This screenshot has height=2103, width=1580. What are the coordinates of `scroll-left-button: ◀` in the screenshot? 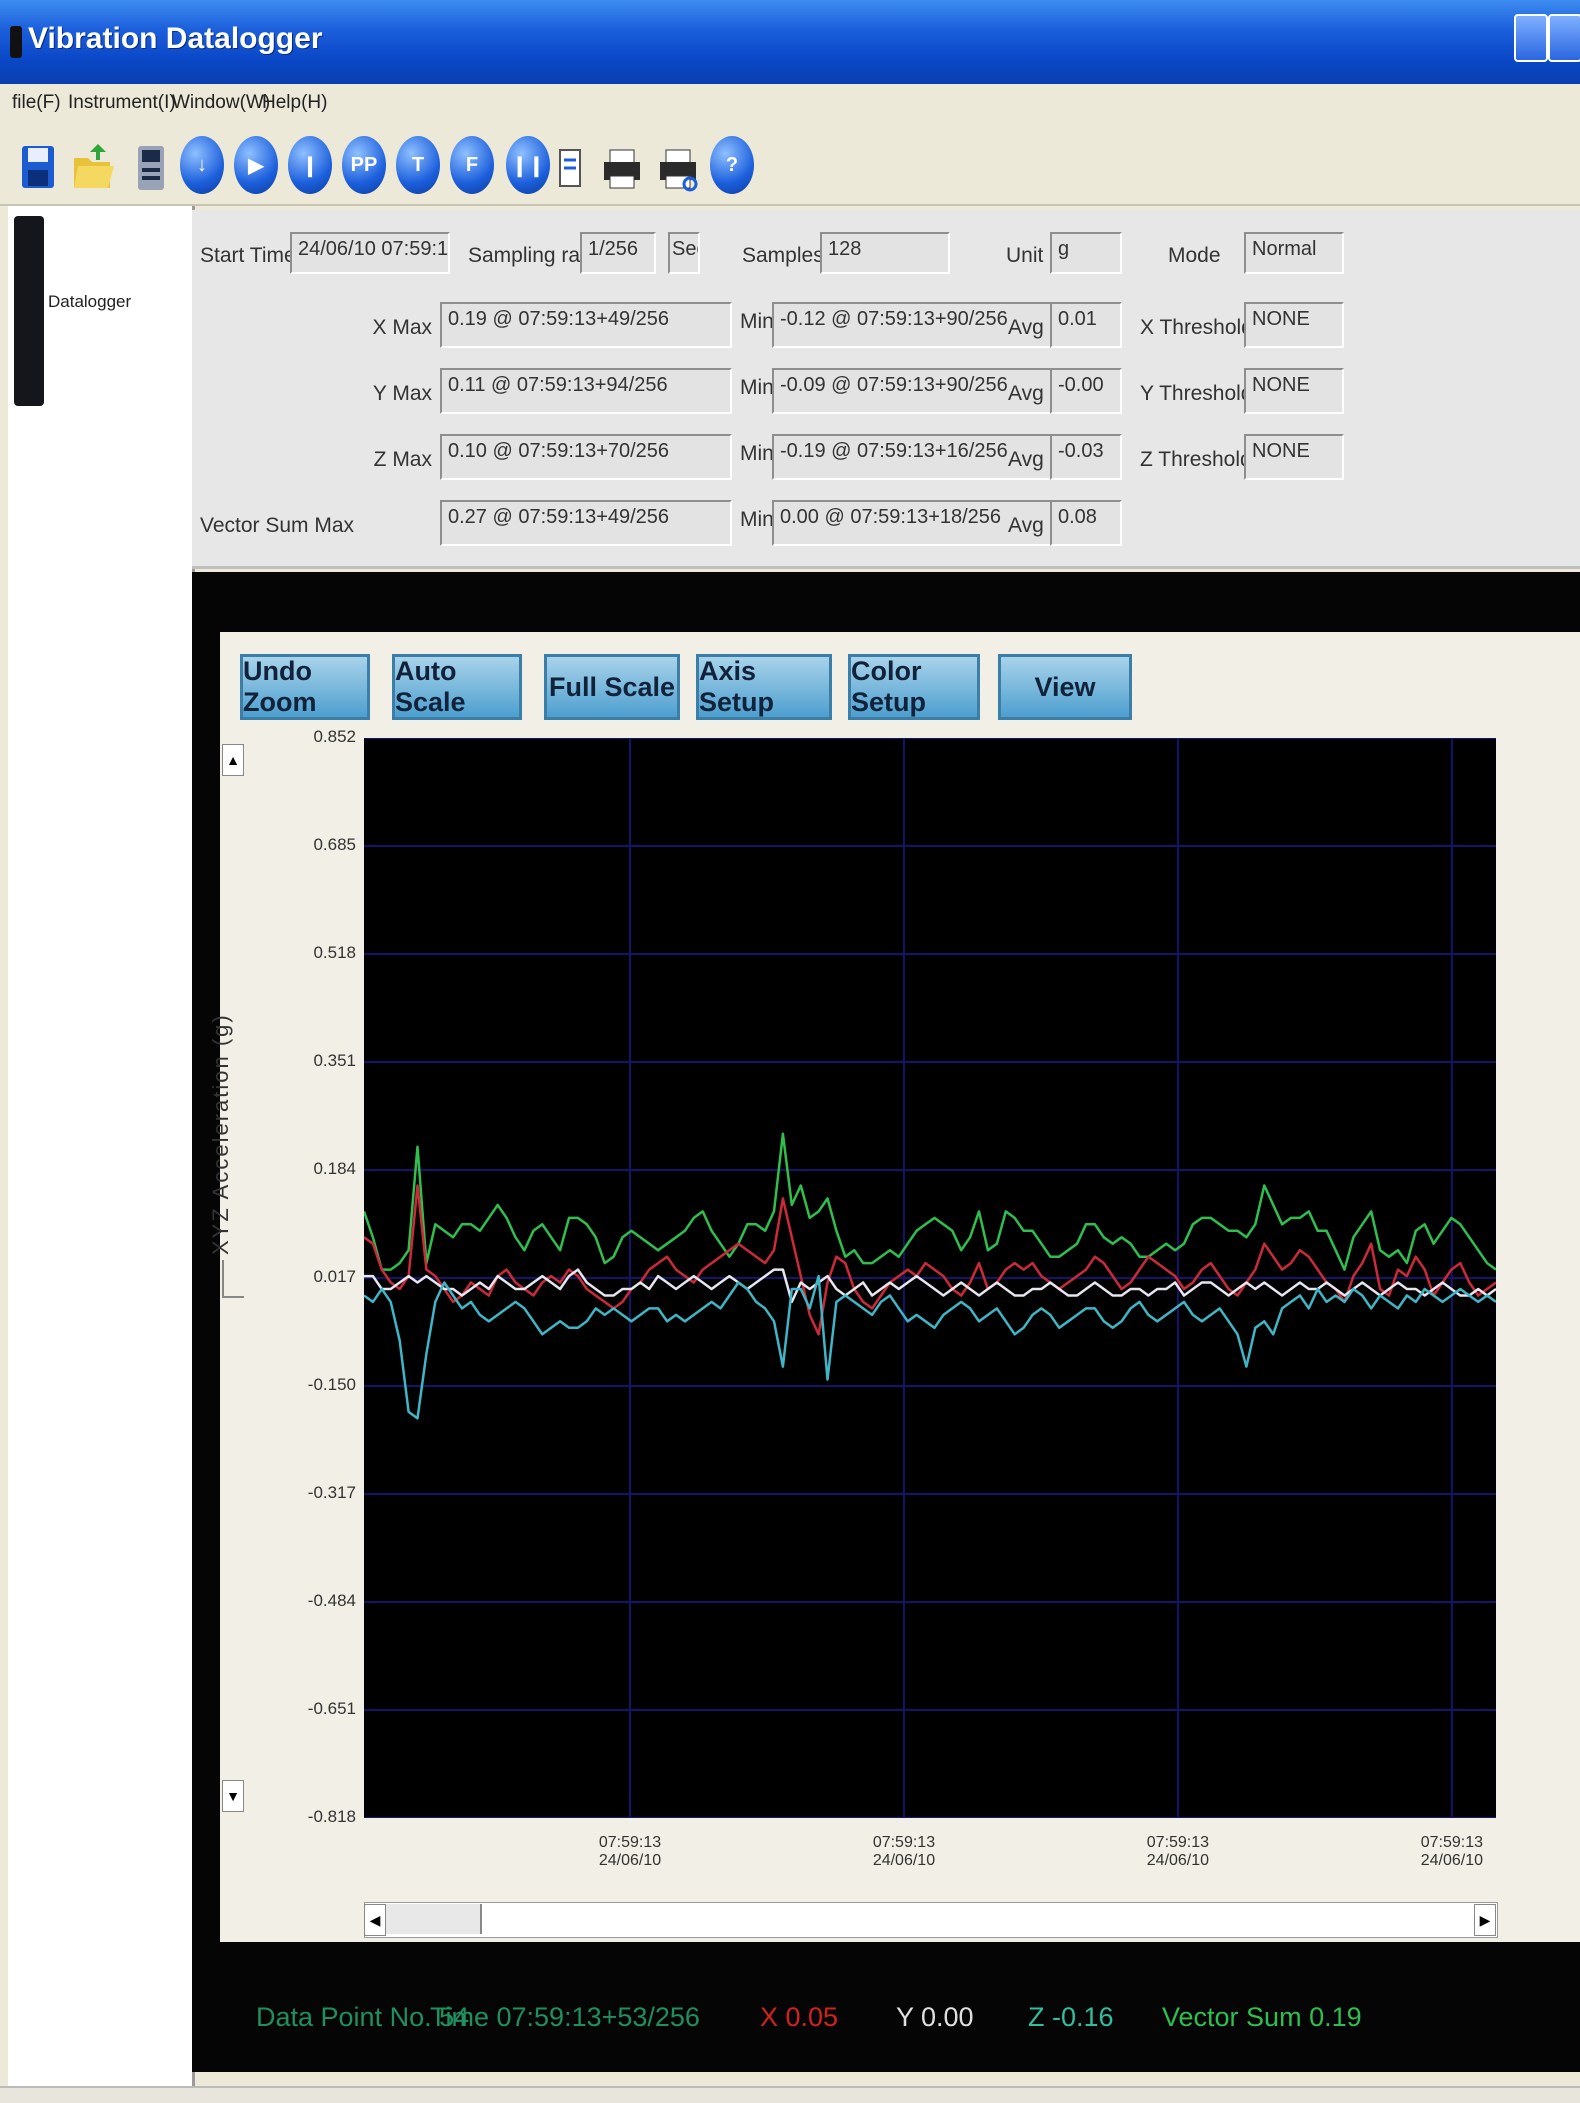 It's located at (375, 1920).